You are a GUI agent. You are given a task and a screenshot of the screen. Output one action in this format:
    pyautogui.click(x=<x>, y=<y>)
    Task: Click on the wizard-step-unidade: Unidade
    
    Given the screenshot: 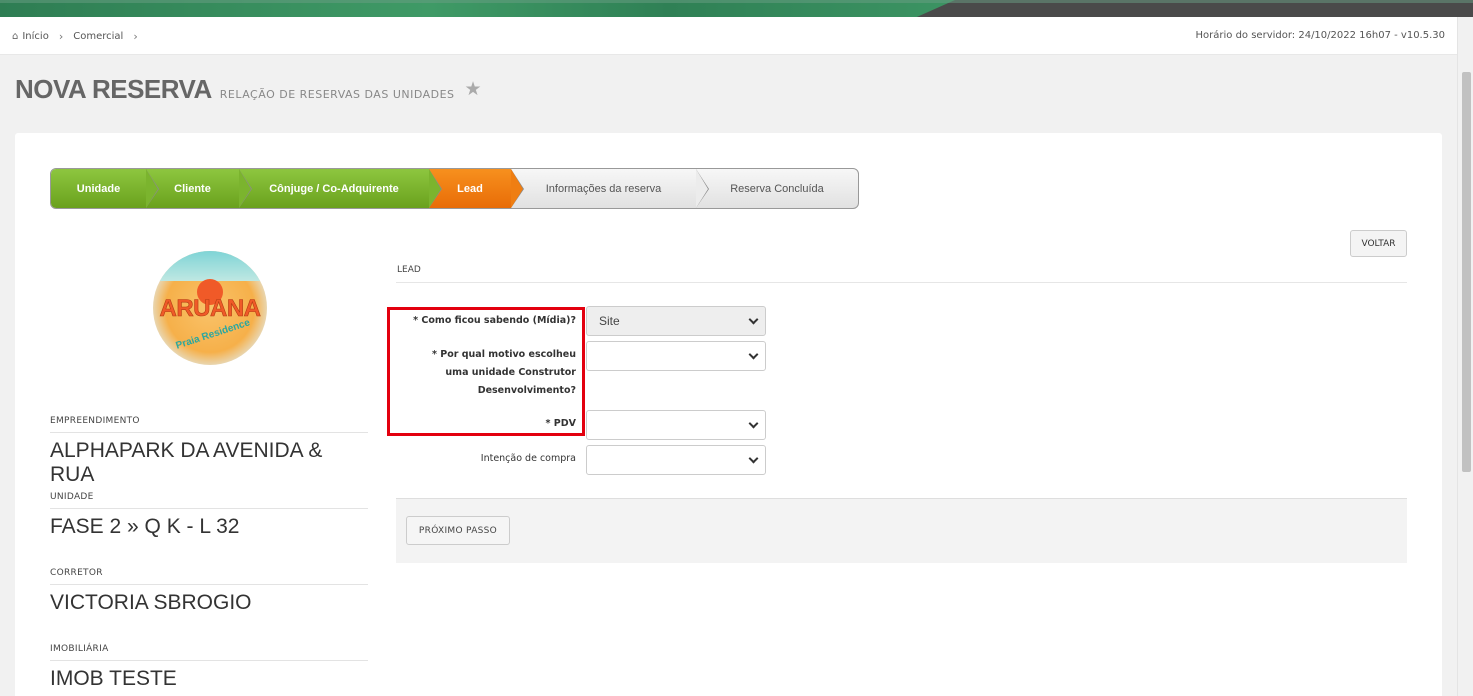 What is the action you would take?
    pyautogui.click(x=105, y=188)
    